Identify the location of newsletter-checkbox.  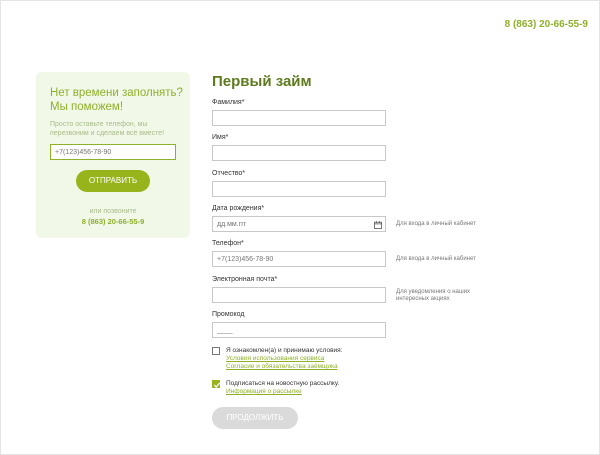
(216, 384).